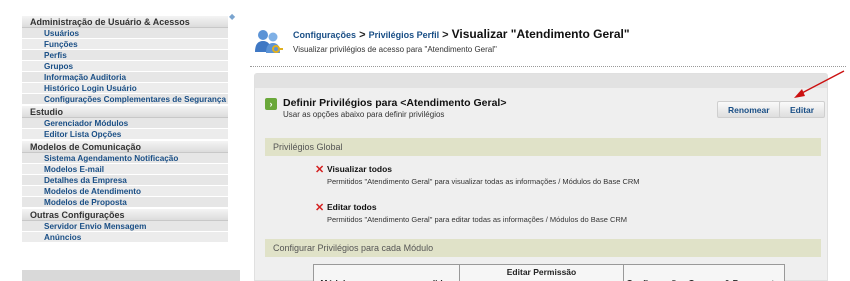  What do you see at coordinates (125, 191) in the screenshot?
I see `sidebar-item: Modelos de Atendimento` at bounding box center [125, 191].